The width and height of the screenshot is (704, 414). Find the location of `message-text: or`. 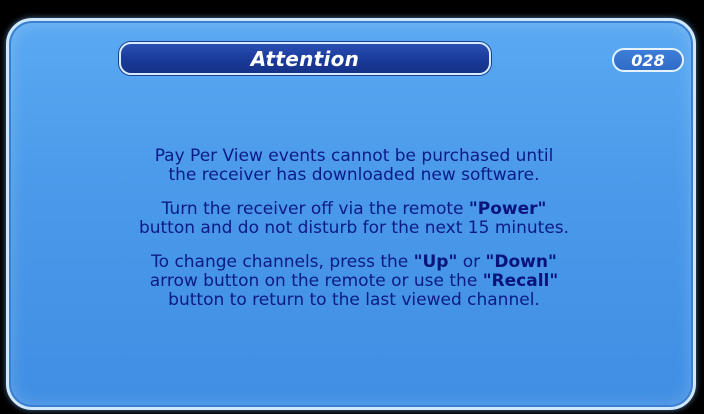

message-text: or is located at coordinates (471, 262).